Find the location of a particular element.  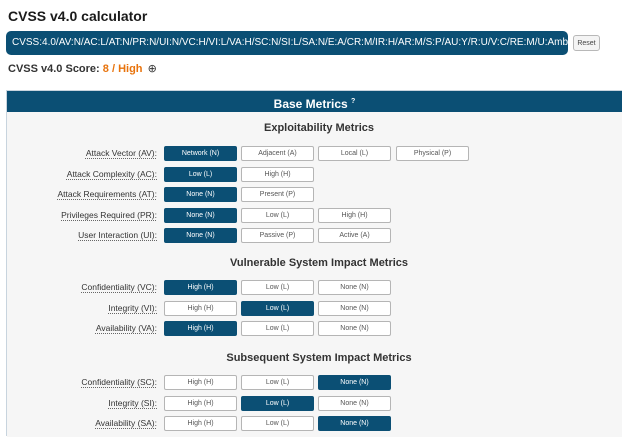

option-integrity-vi-high-h: High (H) is located at coordinates (200, 308).